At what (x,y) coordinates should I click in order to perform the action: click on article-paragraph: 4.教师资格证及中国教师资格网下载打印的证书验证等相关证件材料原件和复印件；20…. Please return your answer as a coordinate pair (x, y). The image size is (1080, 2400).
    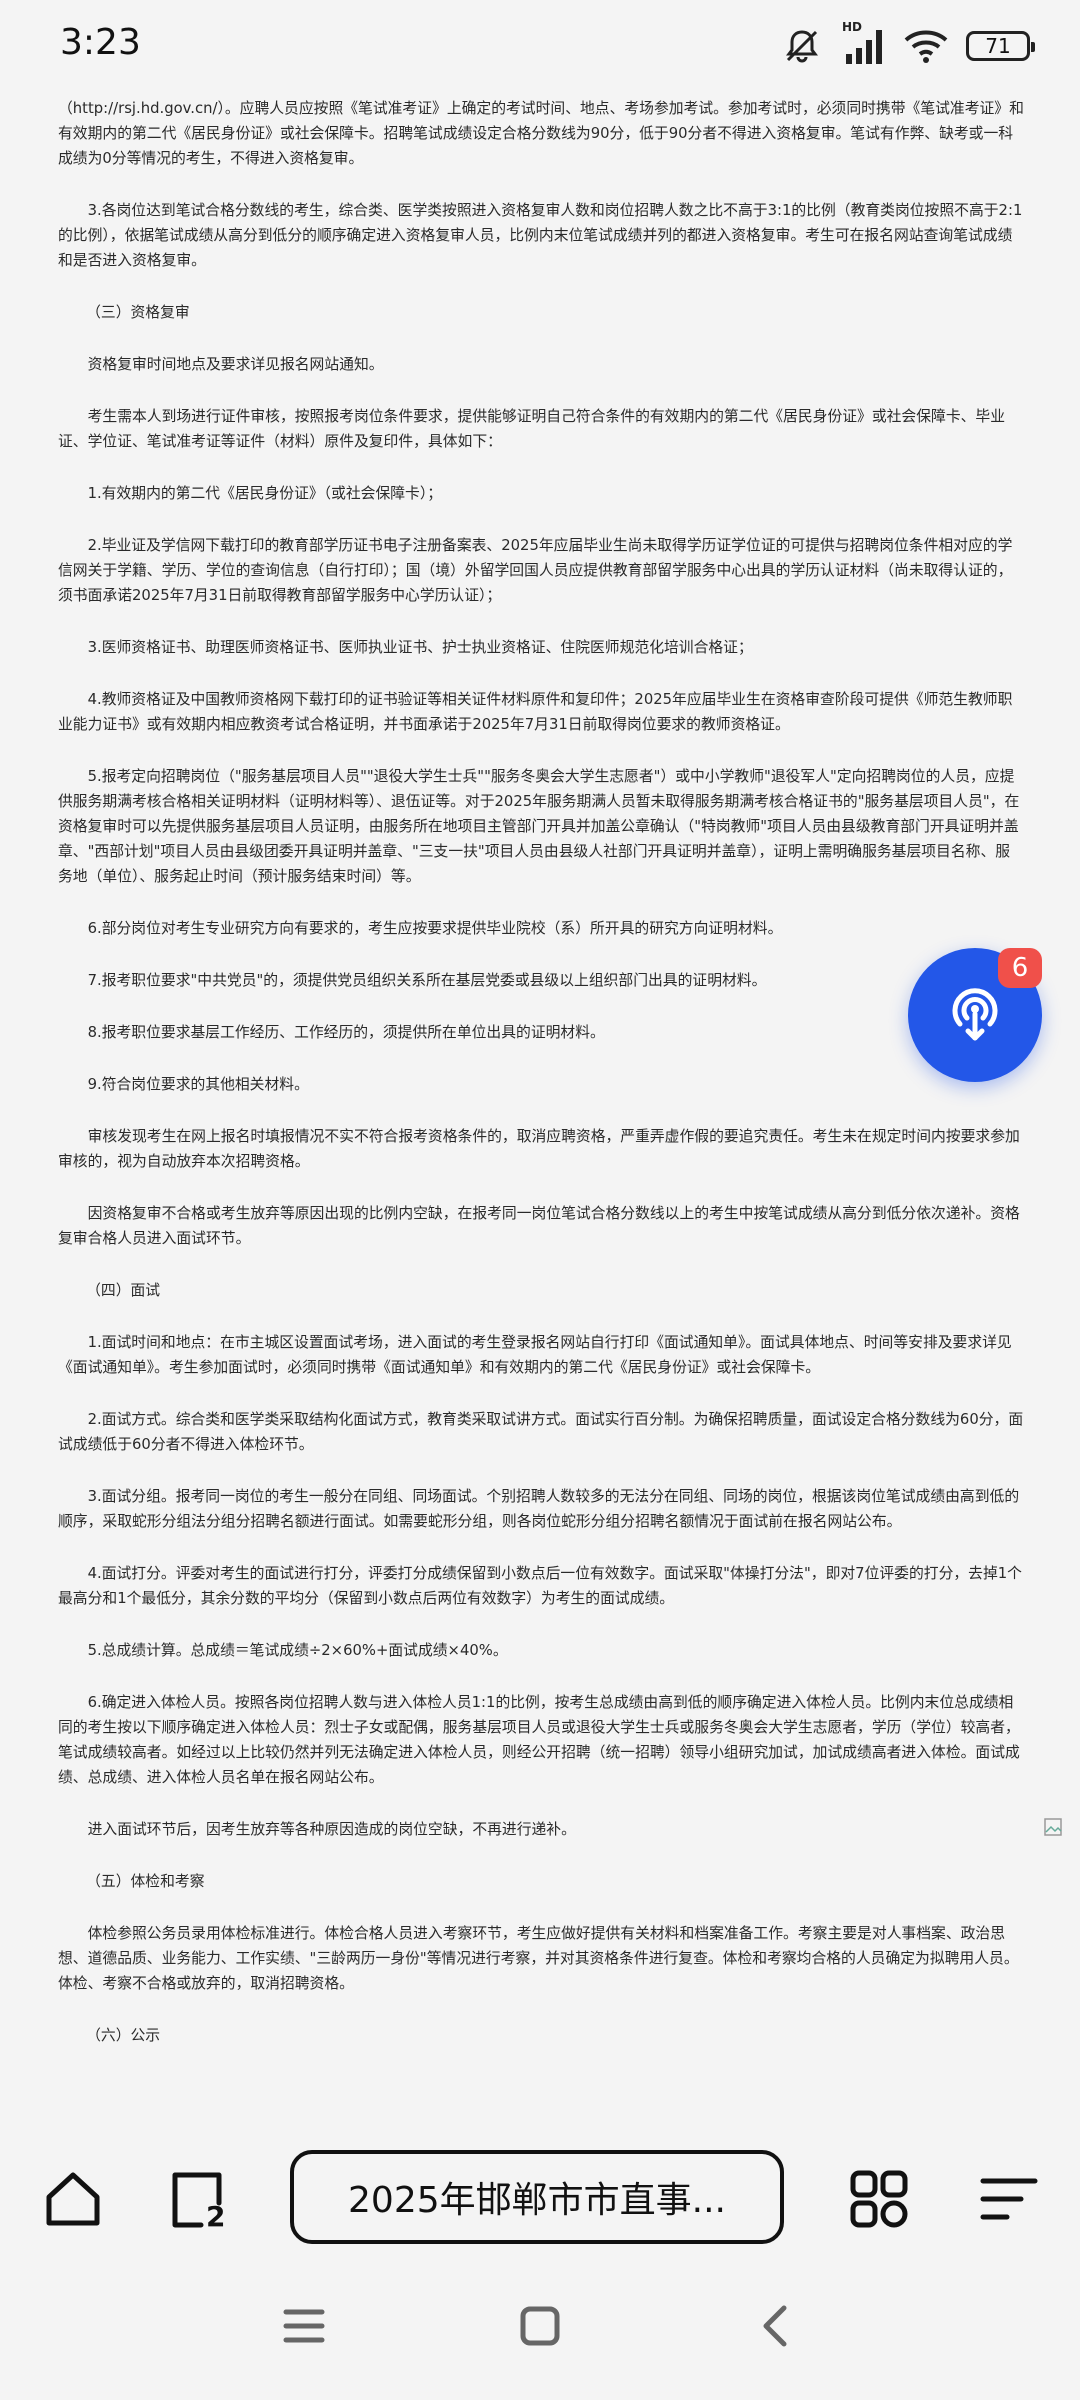
    Looking at the image, I should click on (535, 712).